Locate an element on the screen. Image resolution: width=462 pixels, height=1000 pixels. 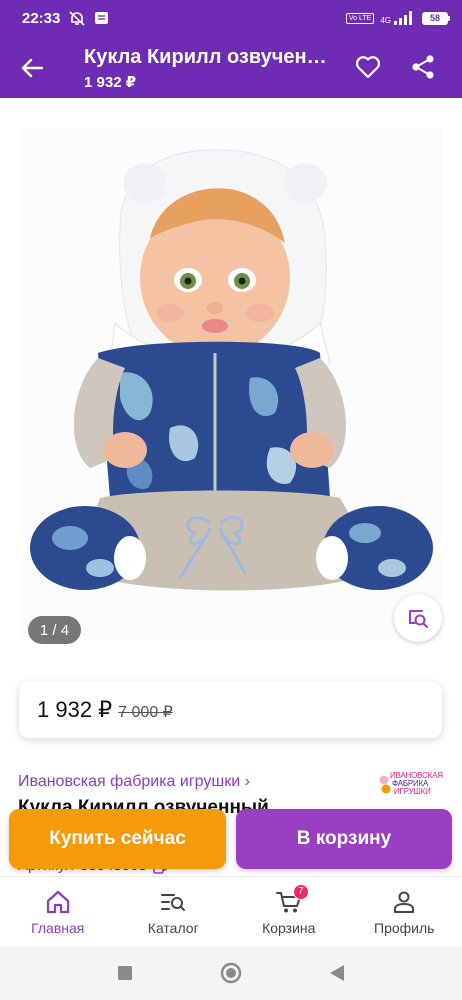
nav-label-cart: Корзина is located at coordinates (289, 927).